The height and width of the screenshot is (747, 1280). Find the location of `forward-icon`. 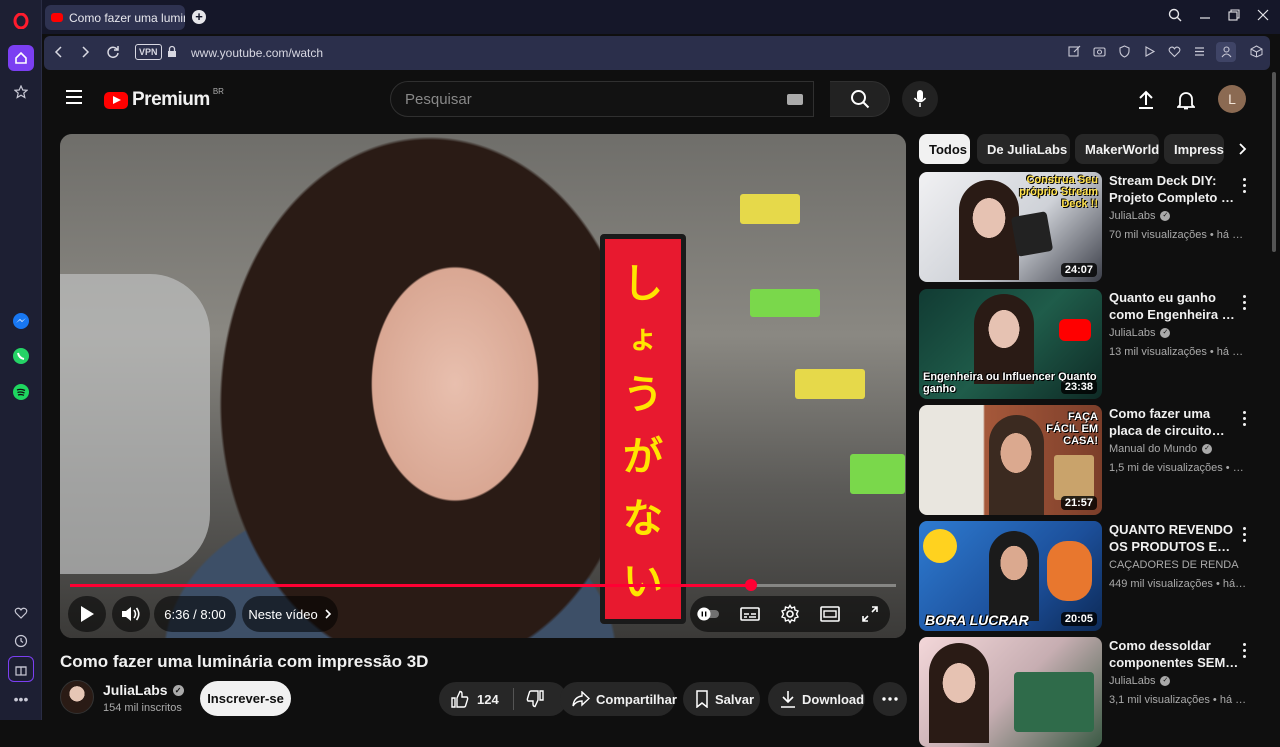

forward-icon is located at coordinates (85, 54).